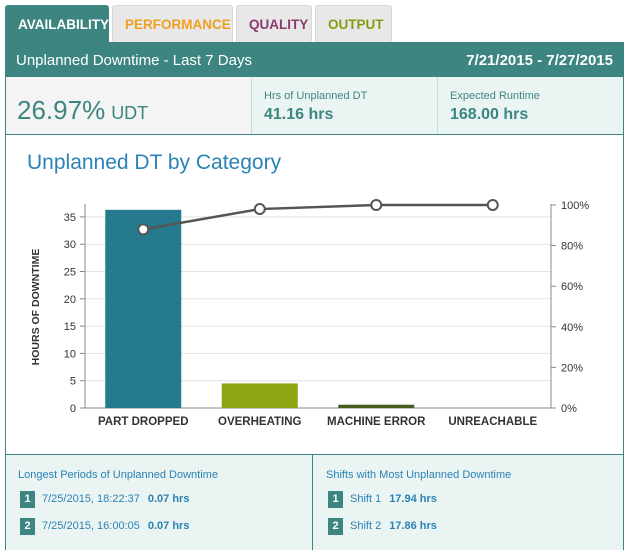 The height and width of the screenshot is (553, 629). I want to click on shifts-title: Shifts with Most Unplanned Downtime, so click(419, 475).